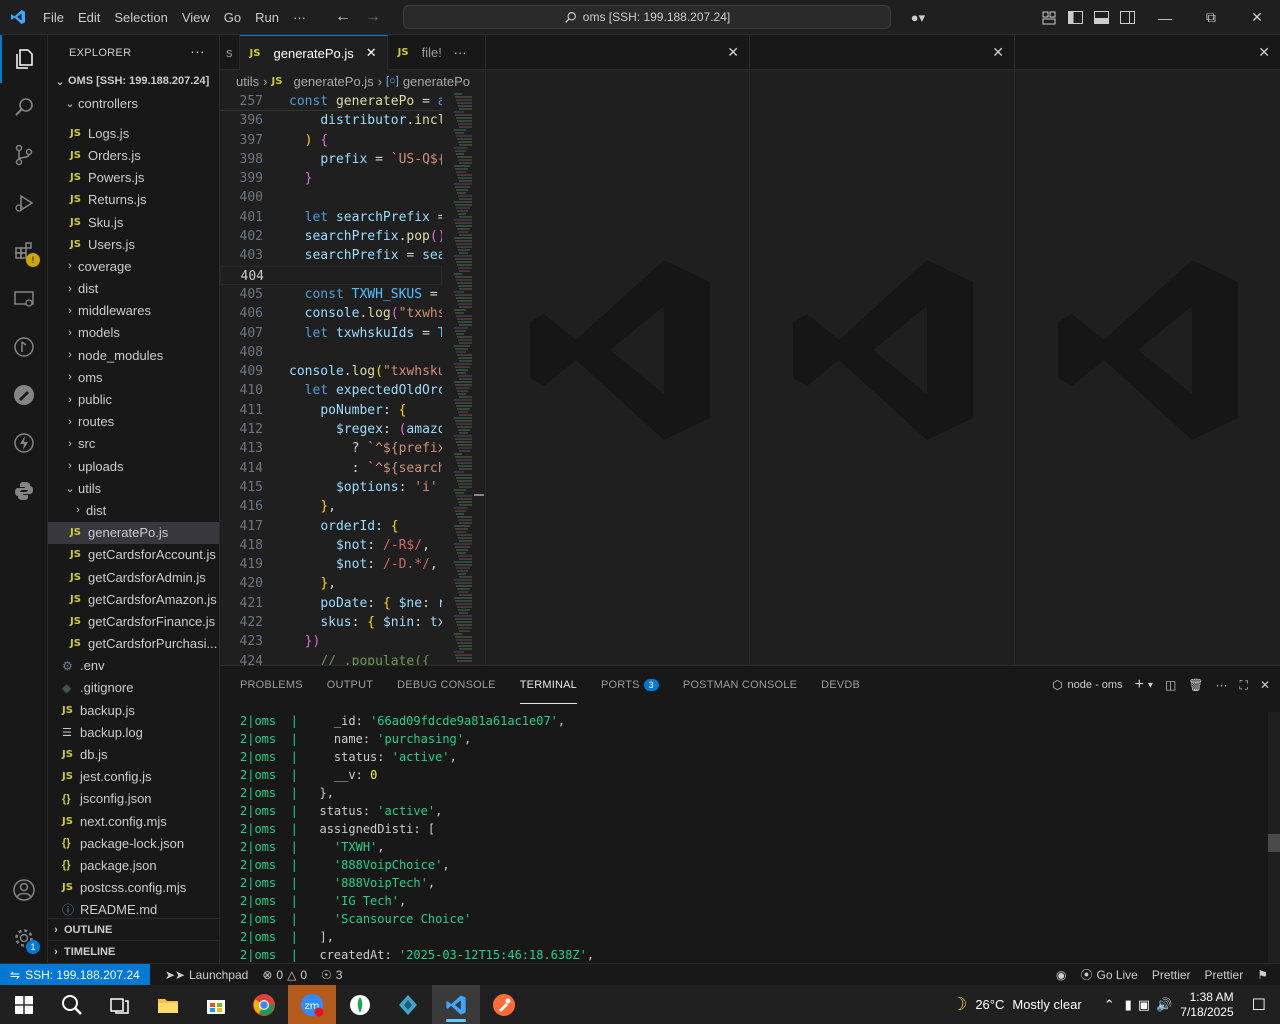  I want to click on weather-text: Mostly clear, so click(1046, 1004).